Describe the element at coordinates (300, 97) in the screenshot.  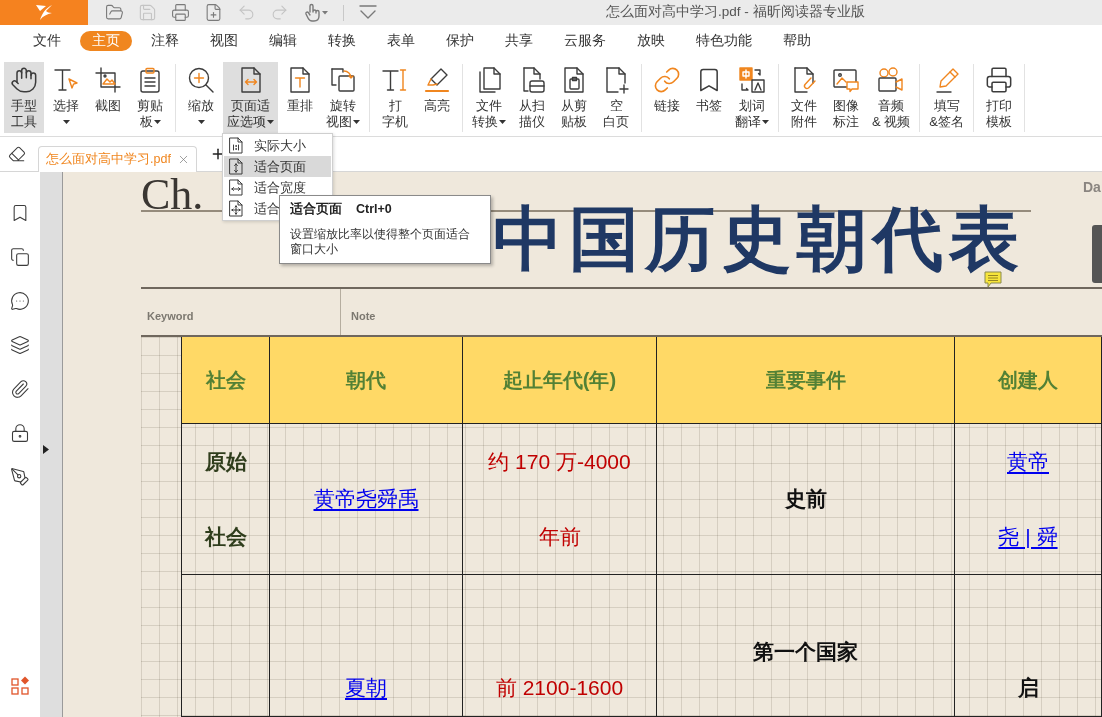
I see `reflow-button: 重排` at that location.